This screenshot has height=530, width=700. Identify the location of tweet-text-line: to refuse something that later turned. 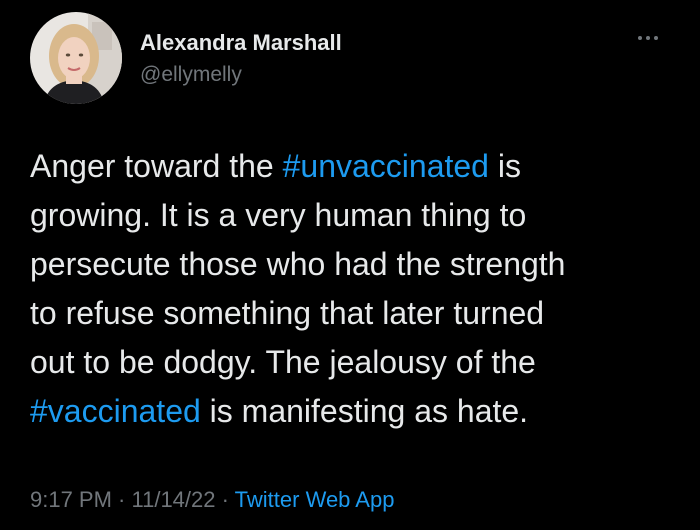
(355, 313).